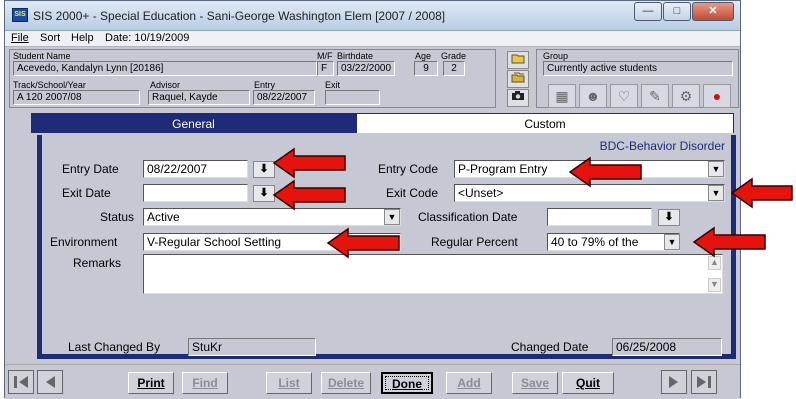 This screenshot has height=399, width=796. Describe the element at coordinates (165, 85) in the screenshot. I see `advisor-label: Advisor` at that location.